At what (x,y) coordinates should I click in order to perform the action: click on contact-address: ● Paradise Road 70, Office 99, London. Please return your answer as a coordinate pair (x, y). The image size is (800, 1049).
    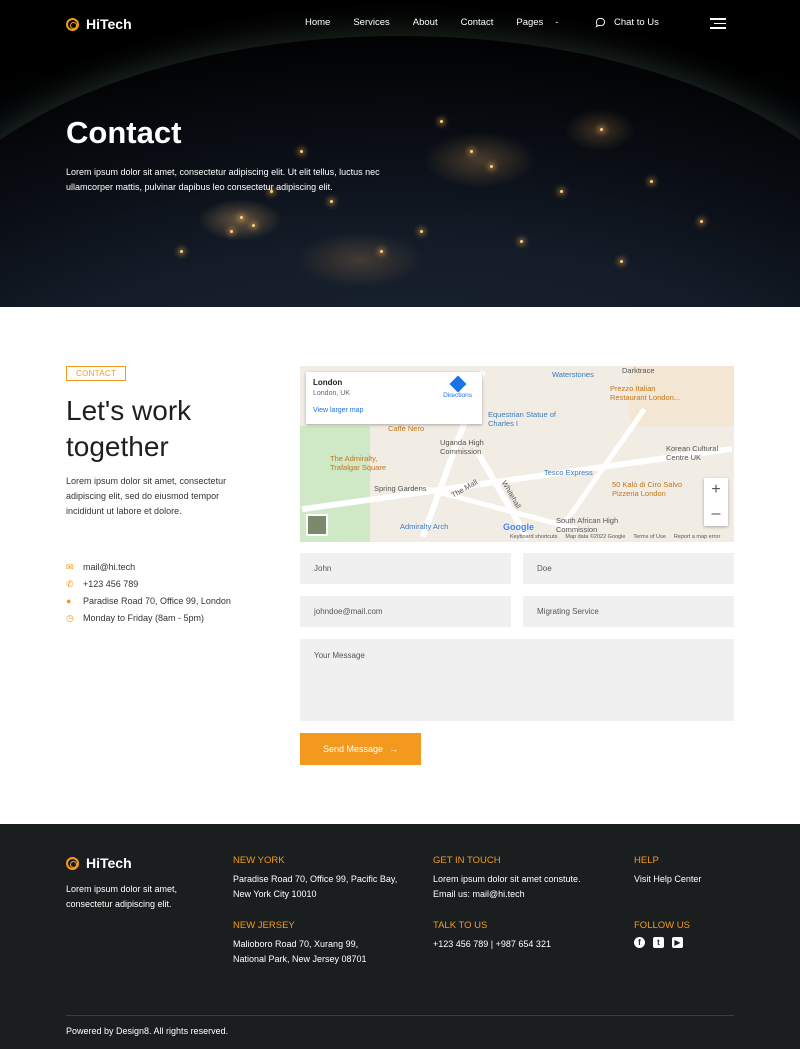
    Looking at the image, I should click on (161, 601).